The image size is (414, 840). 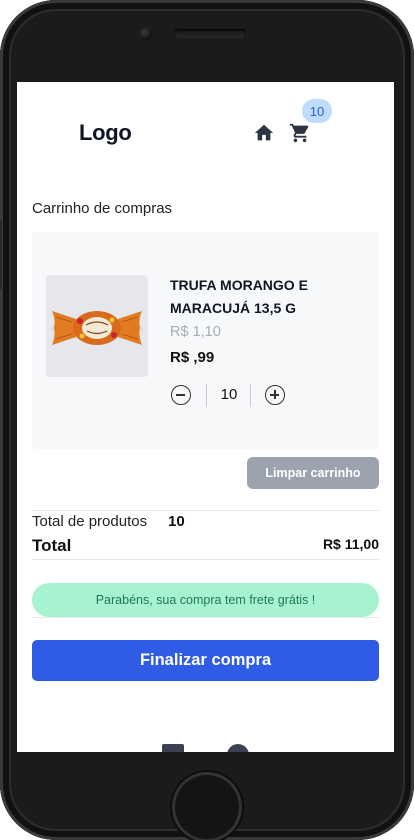 I want to click on front-camera, so click(x=145, y=33).